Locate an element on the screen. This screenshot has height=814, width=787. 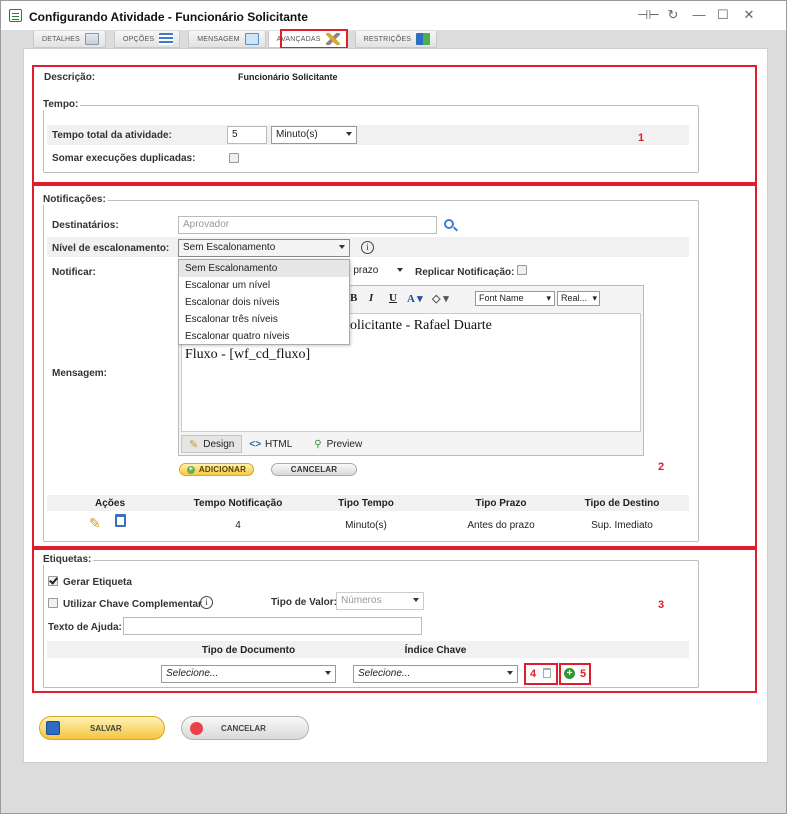
font-color-icon: A ▾ is located at coordinates (415, 298).